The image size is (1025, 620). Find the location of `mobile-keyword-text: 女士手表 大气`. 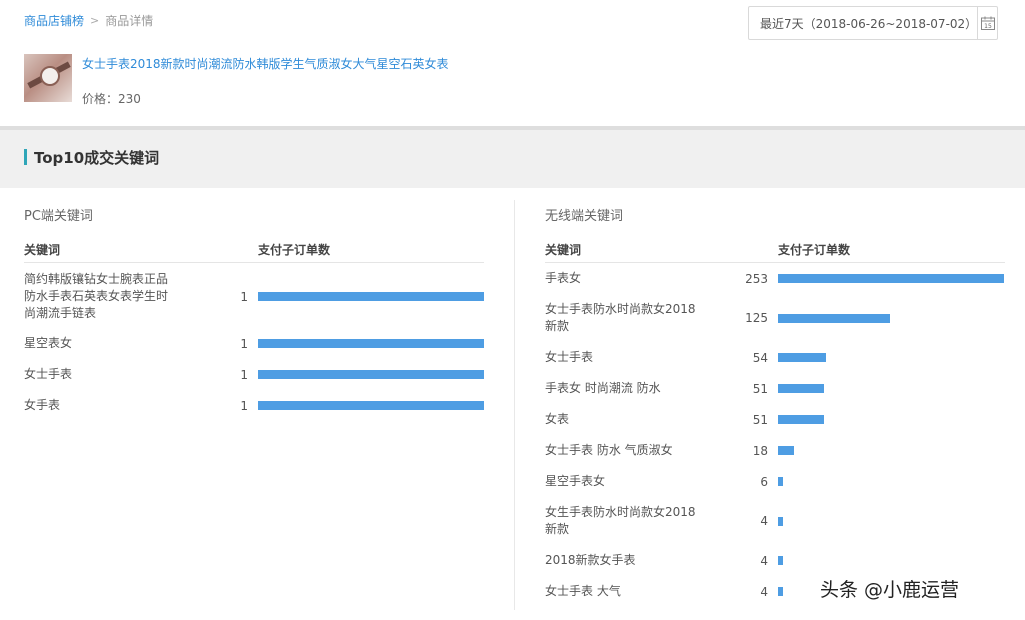

mobile-keyword-text: 女士手表 大气 is located at coordinates (583, 591).